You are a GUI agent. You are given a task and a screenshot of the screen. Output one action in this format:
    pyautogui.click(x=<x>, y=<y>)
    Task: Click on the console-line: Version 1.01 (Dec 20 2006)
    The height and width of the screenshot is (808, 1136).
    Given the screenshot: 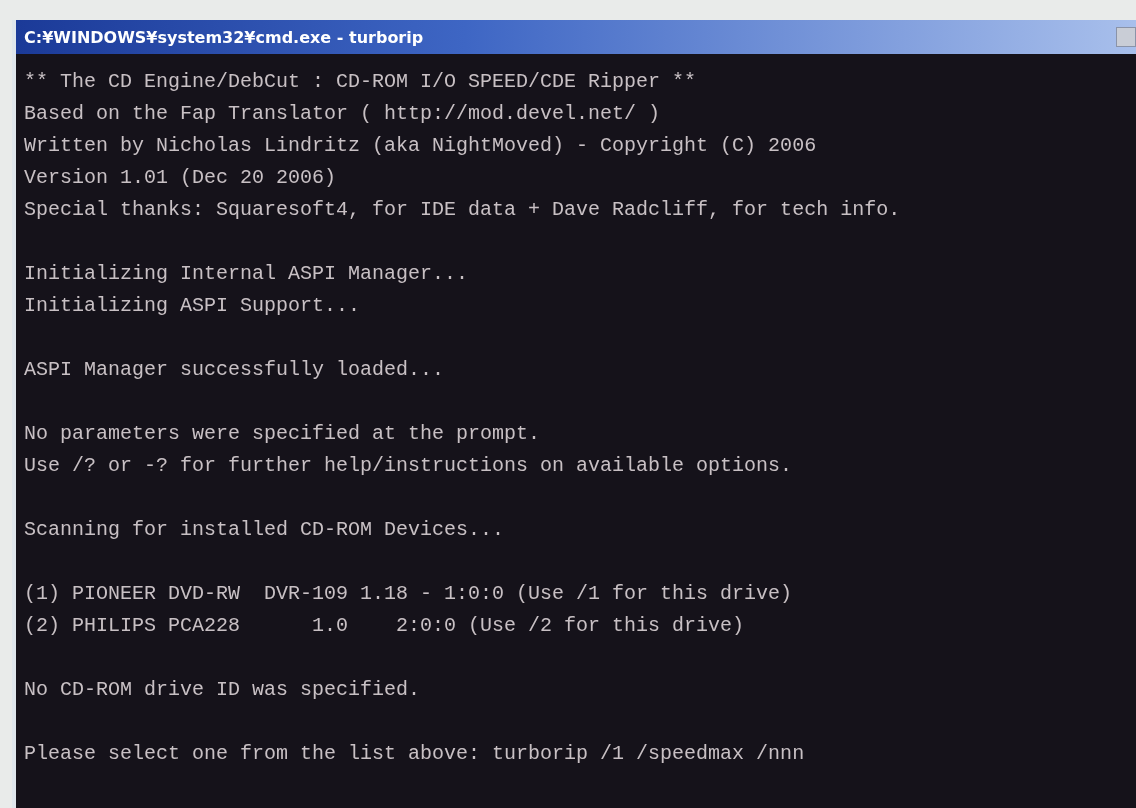 What is the action you would take?
    pyautogui.click(x=181, y=178)
    